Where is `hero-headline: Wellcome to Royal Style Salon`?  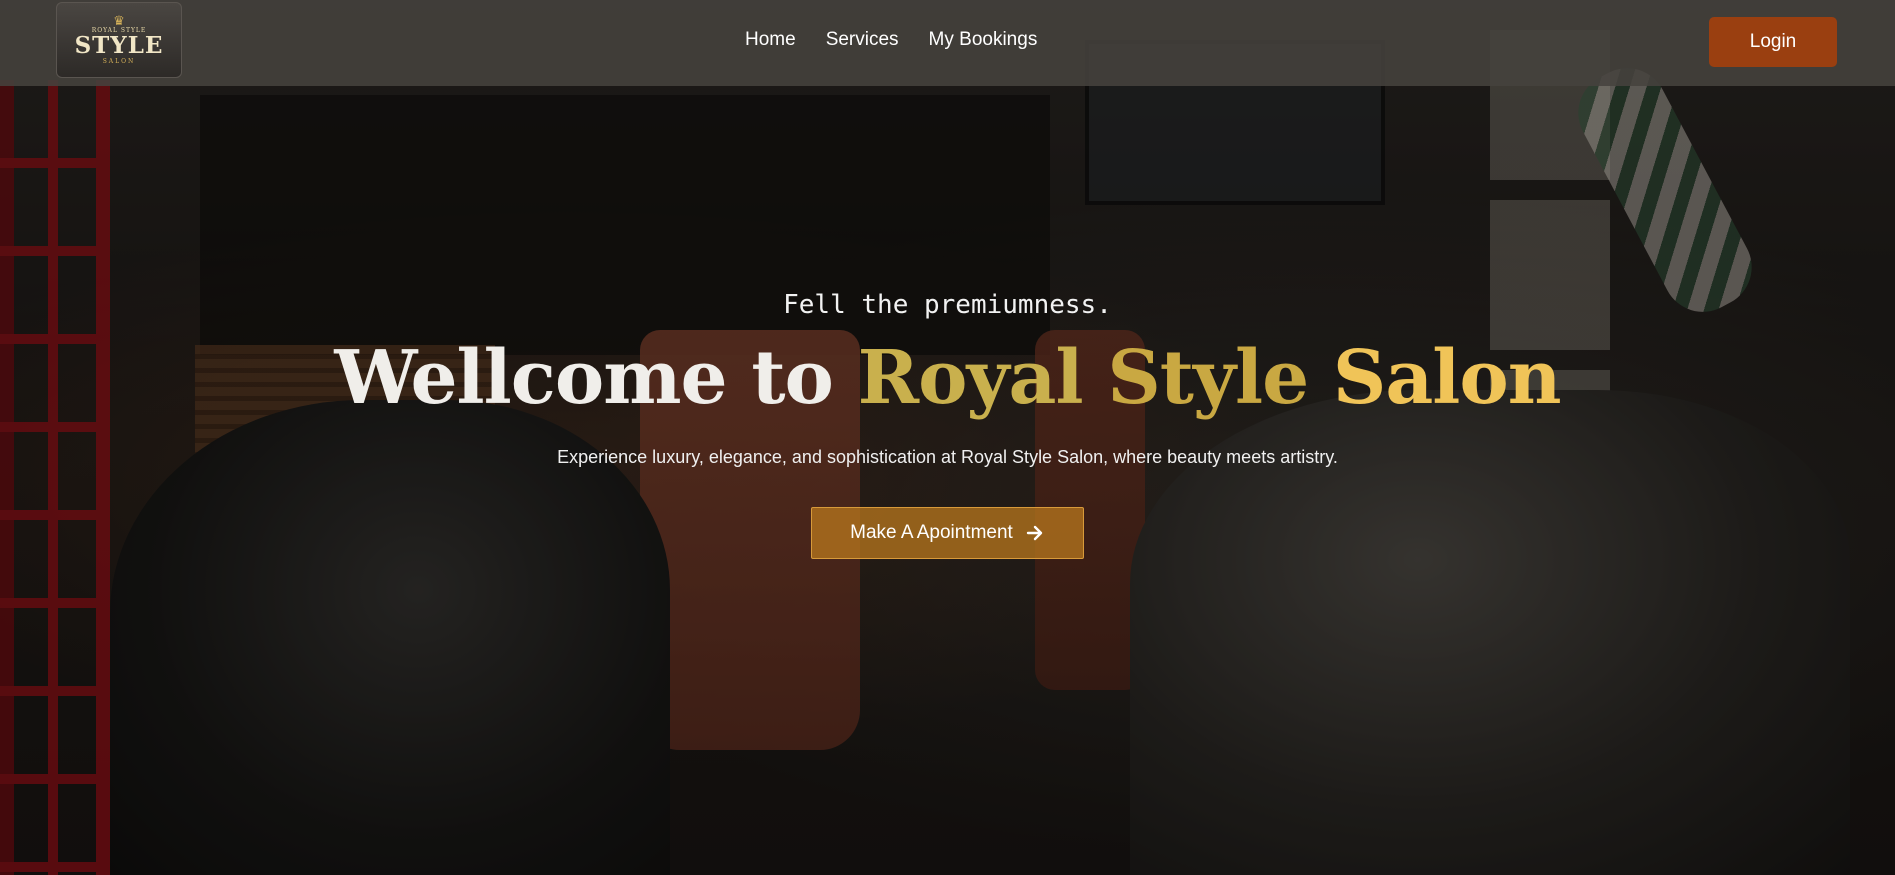 hero-headline: Wellcome to Royal Style Salon is located at coordinates (947, 378).